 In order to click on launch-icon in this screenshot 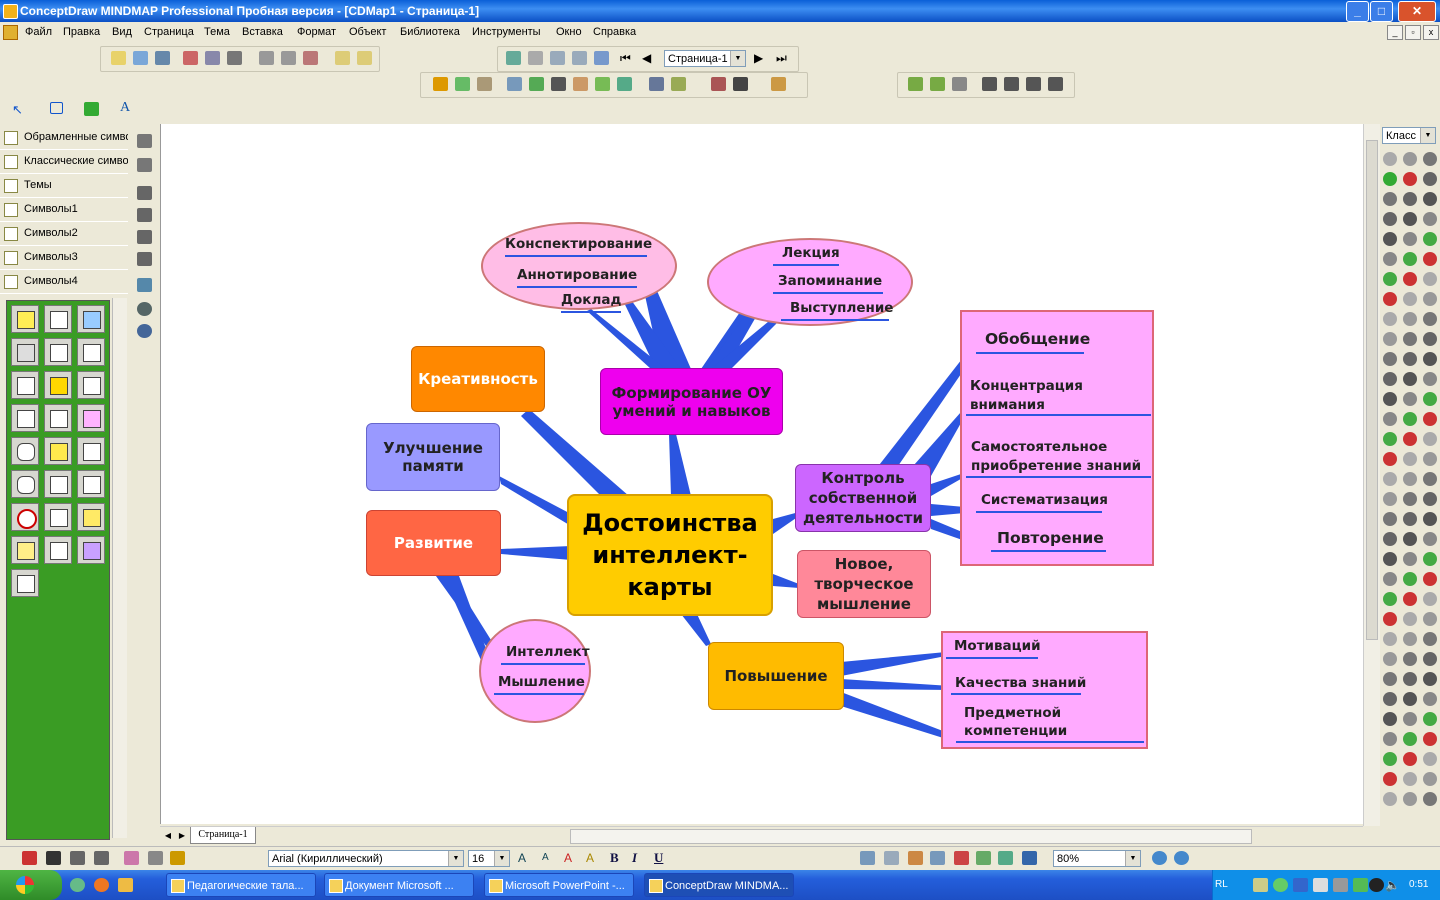, I will do `click(125, 885)`.